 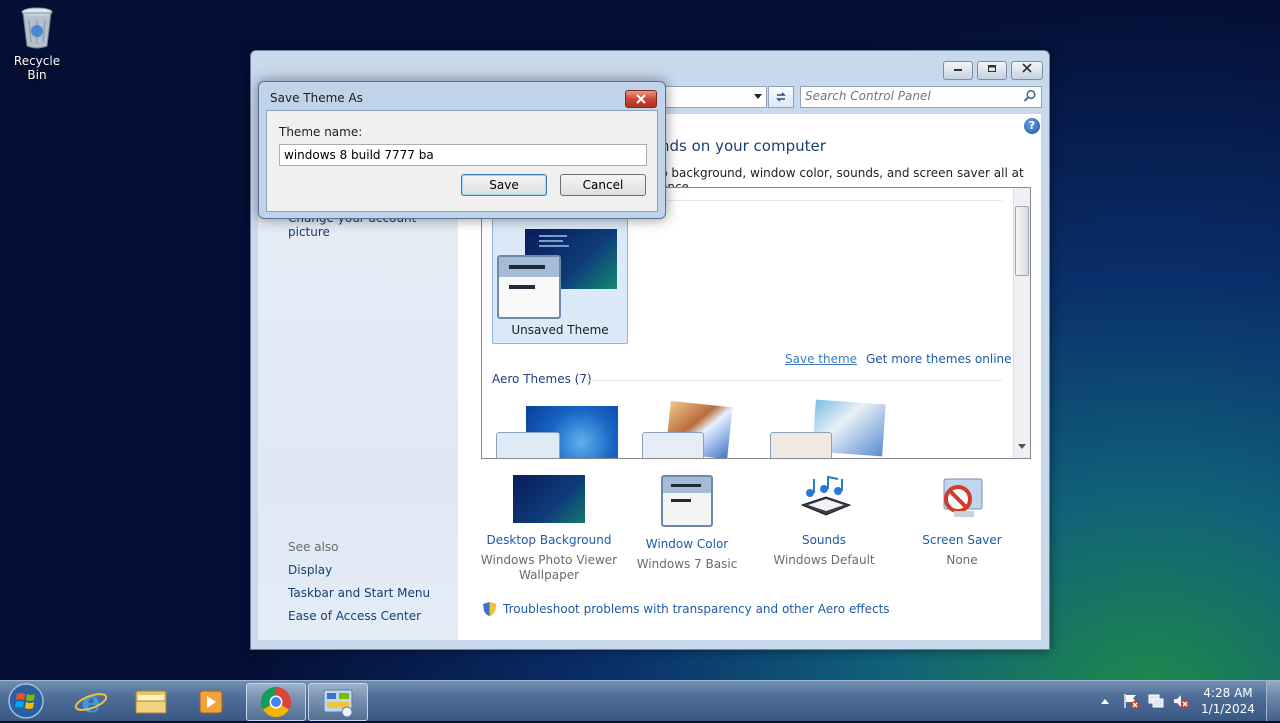 I want to click on taskbar-control-panel, so click(x=338, y=702).